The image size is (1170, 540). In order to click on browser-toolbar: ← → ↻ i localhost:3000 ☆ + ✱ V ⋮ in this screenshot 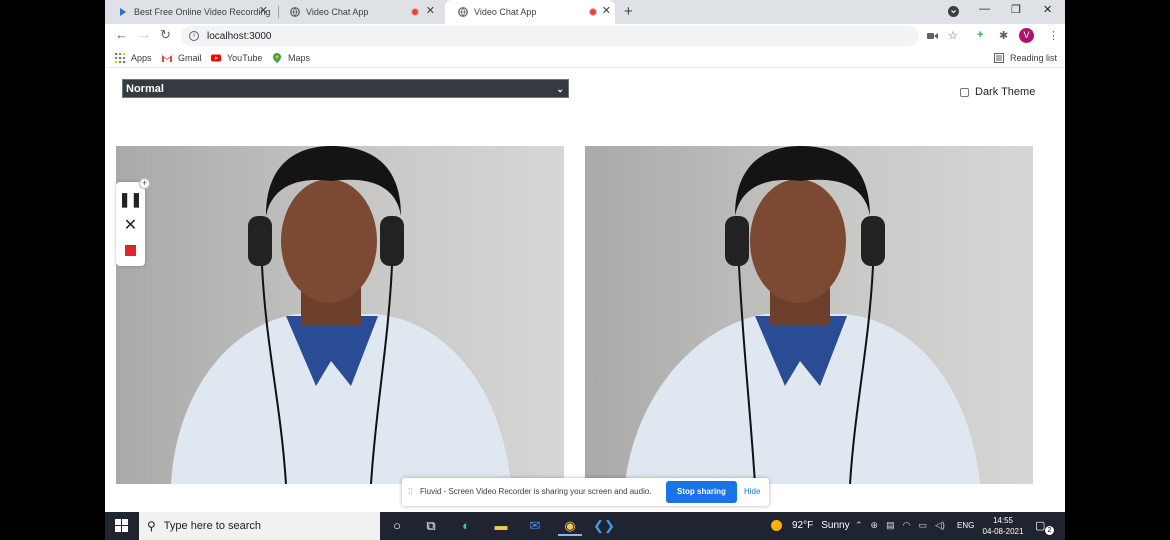, I will do `click(585, 36)`.